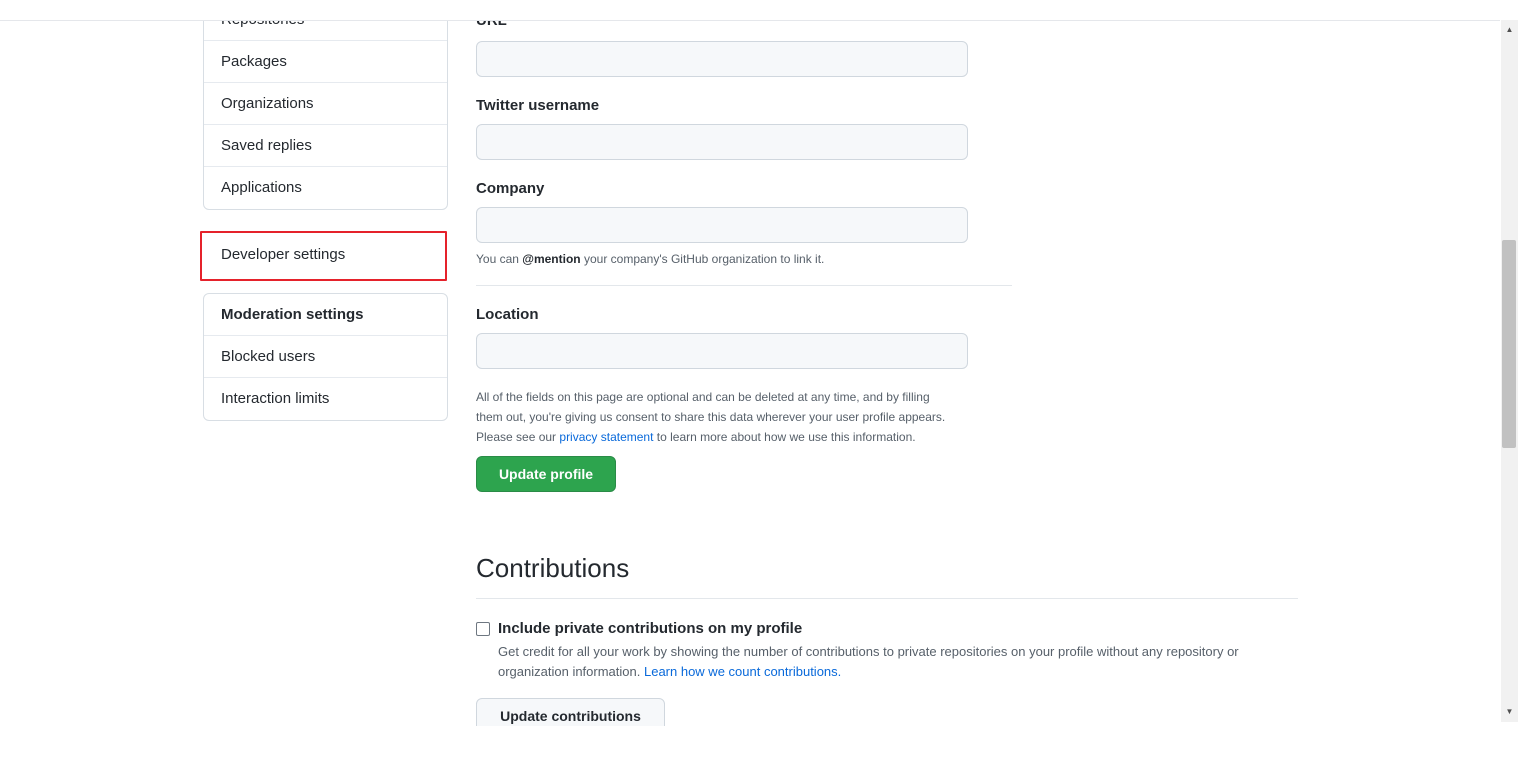 Image resolution: width=1536 pixels, height=776 pixels. Describe the element at coordinates (722, 225) in the screenshot. I see `company-input` at that location.